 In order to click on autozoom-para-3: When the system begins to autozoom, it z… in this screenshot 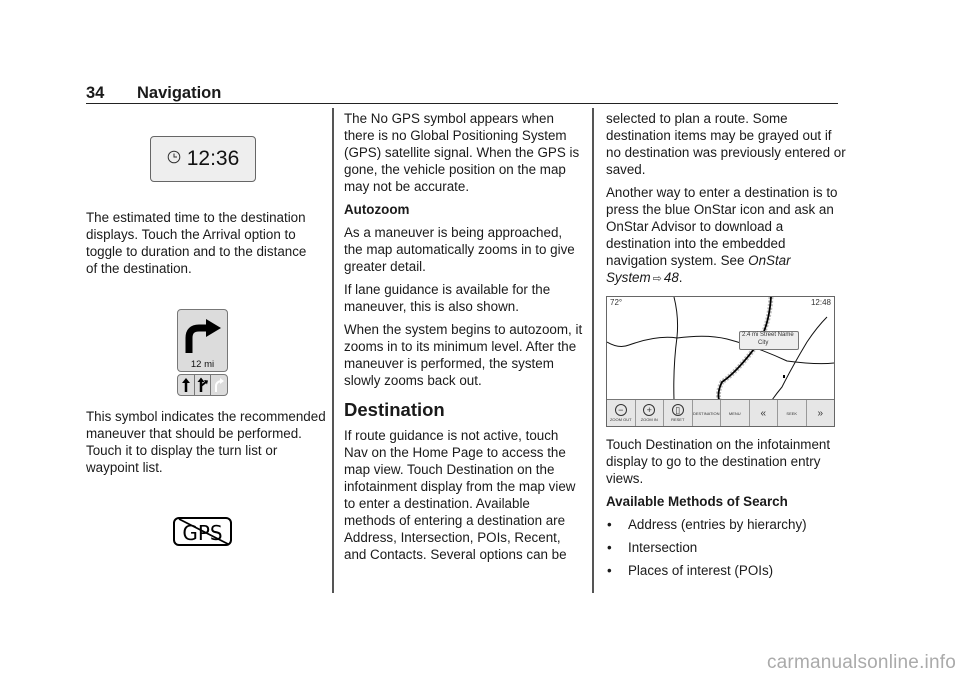, I will do `click(463, 355)`.